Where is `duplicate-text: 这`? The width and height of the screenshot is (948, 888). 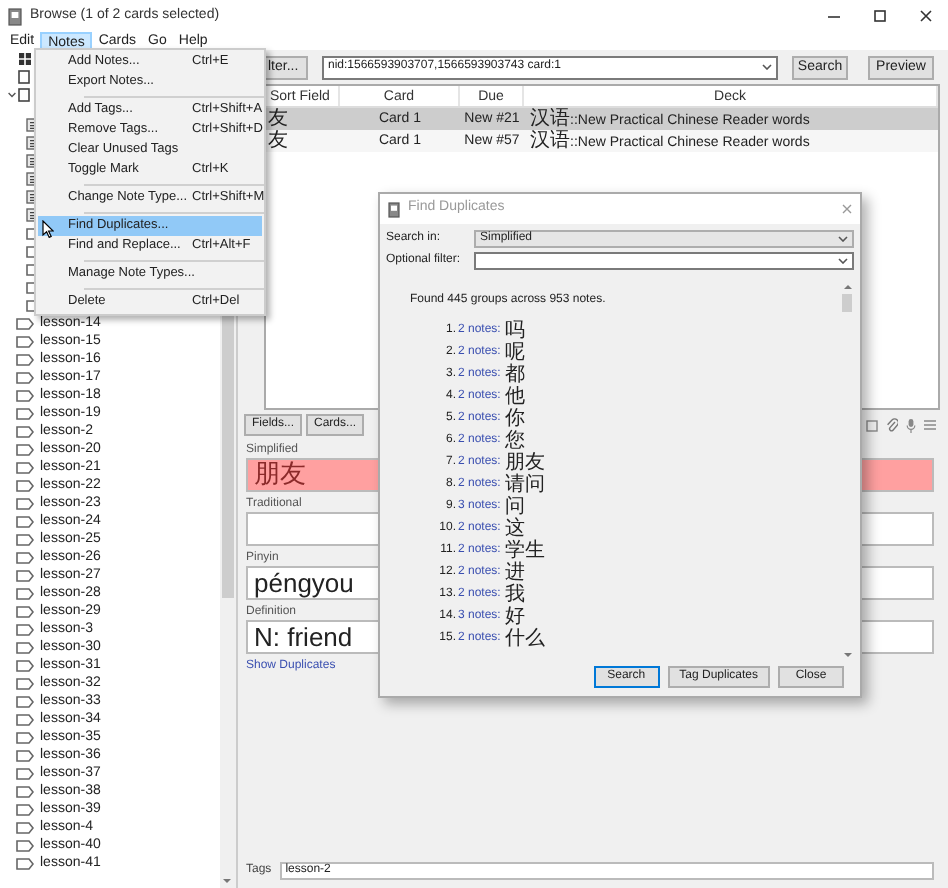 duplicate-text: 这 is located at coordinates (514, 528).